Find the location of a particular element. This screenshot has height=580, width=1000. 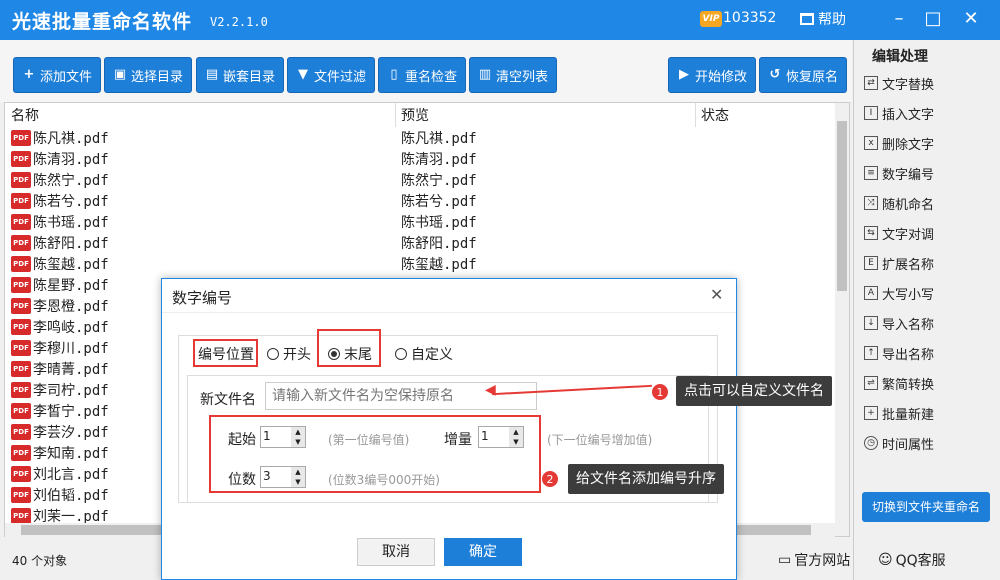

sidebar-item-export: ↑ 导出名称 is located at coordinates (929, 353).